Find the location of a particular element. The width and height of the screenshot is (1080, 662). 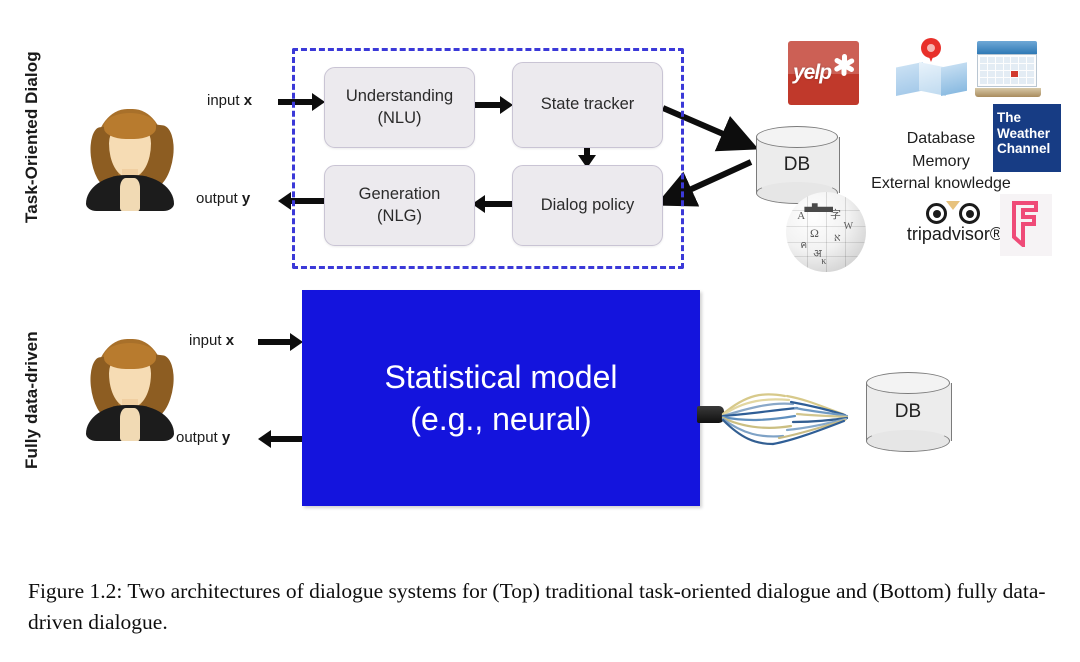

knowledge-line-external-knowledge: External knowledge is located at coordinates (941, 184).